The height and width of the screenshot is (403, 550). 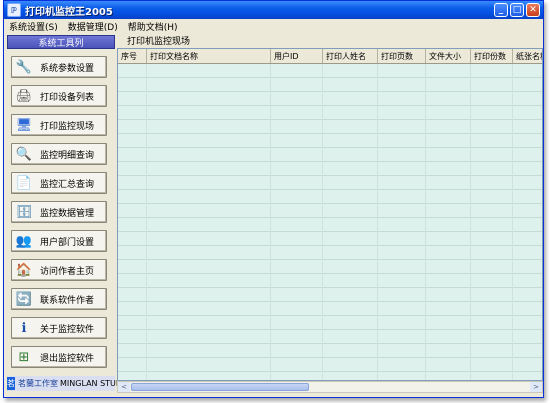 What do you see at coordinates (93, 26) in the screenshot?
I see `menu-data-management: 数据管理(D)` at bounding box center [93, 26].